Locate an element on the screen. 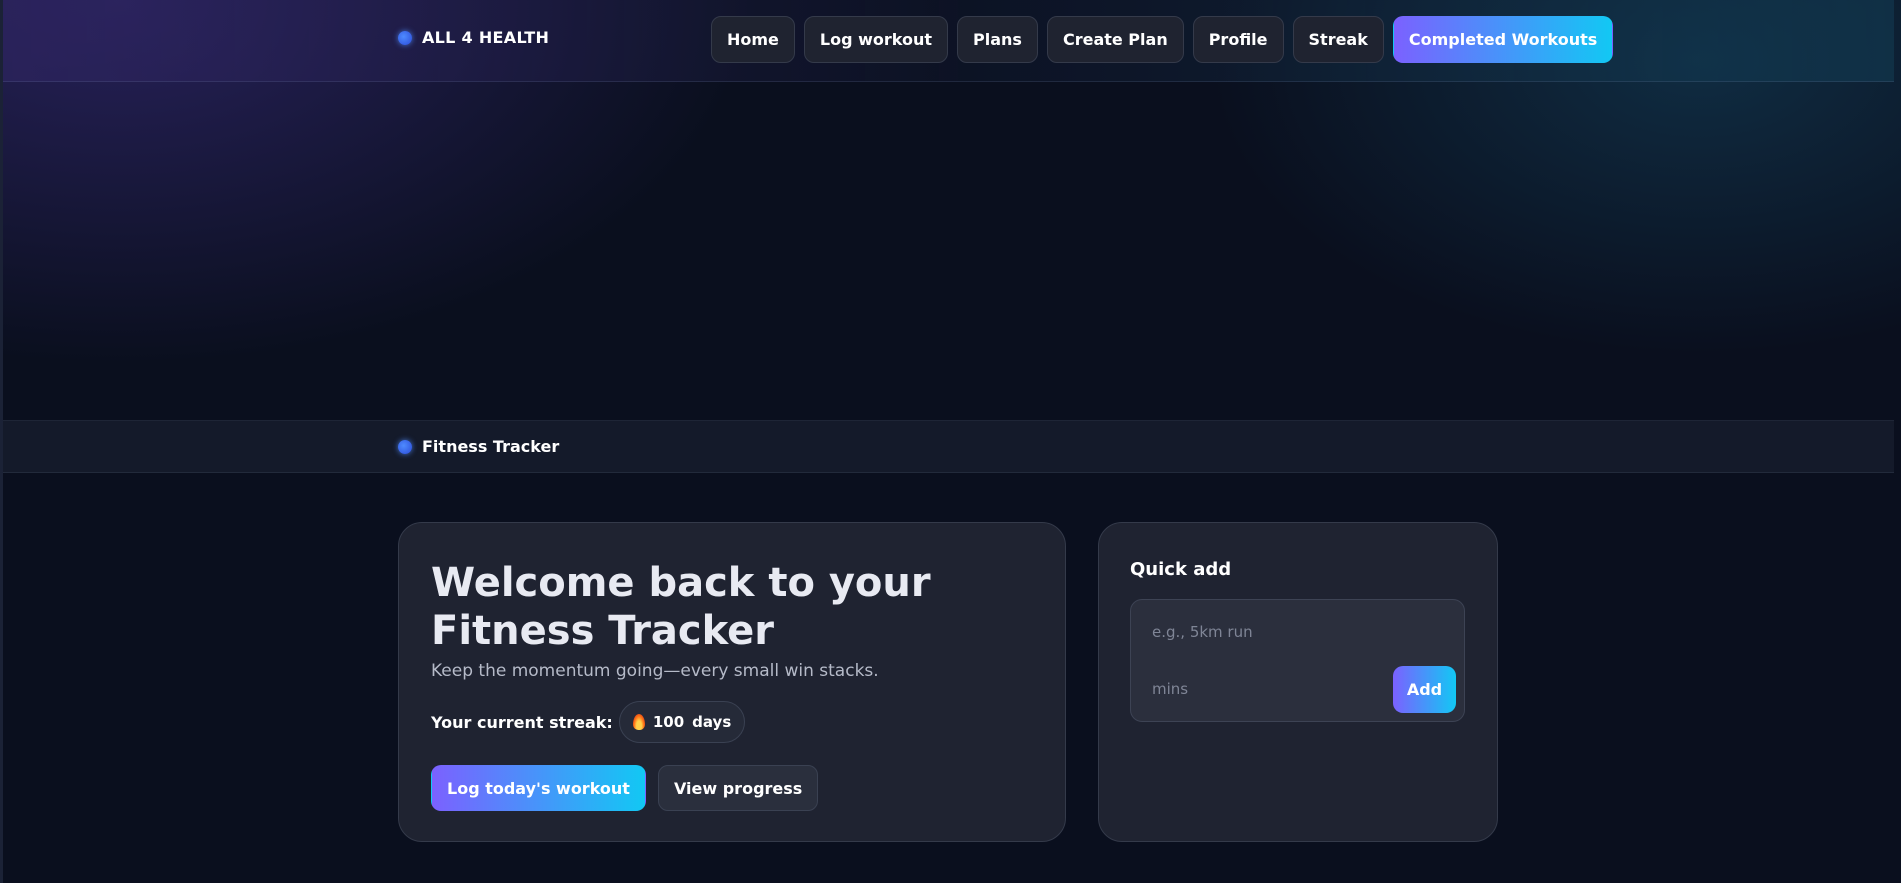 The height and width of the screenshot is (883, 1901). nav-profile-button: Profile is located at coordinates (1238, 39).